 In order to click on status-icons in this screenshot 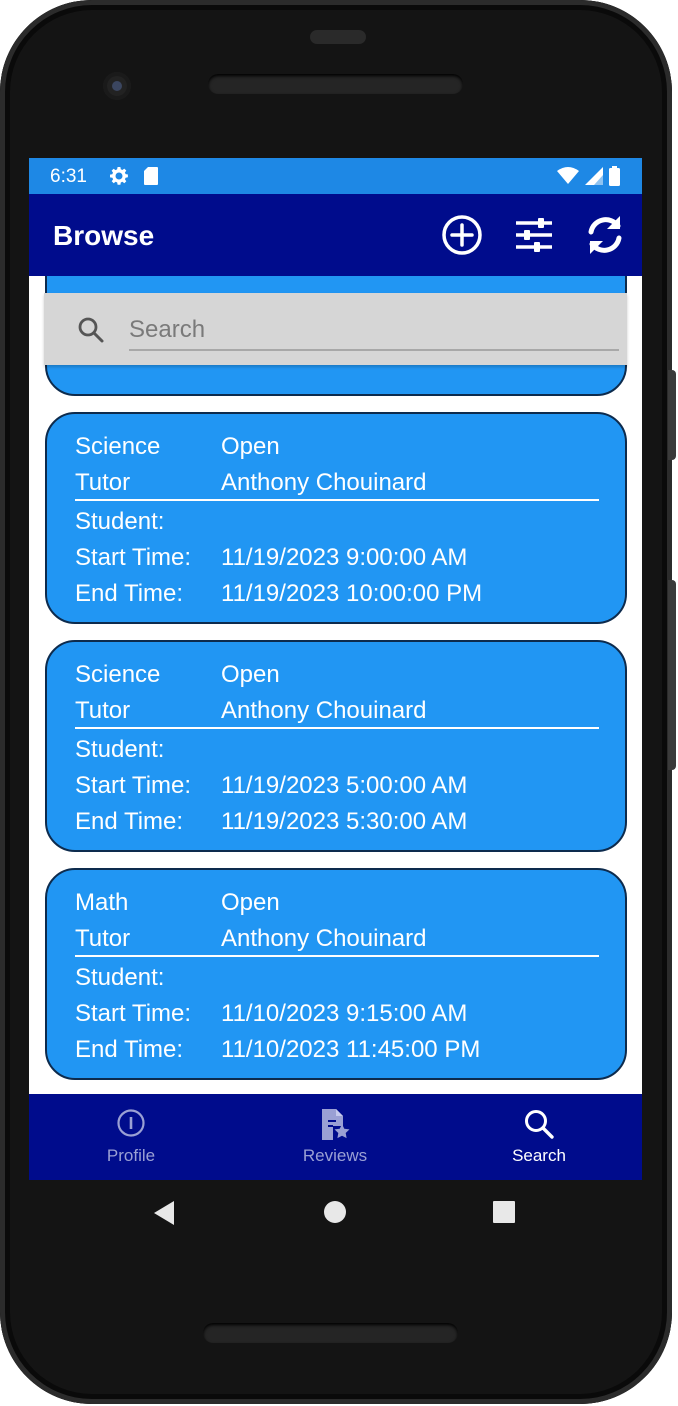, I will do `click(588, 178)`.